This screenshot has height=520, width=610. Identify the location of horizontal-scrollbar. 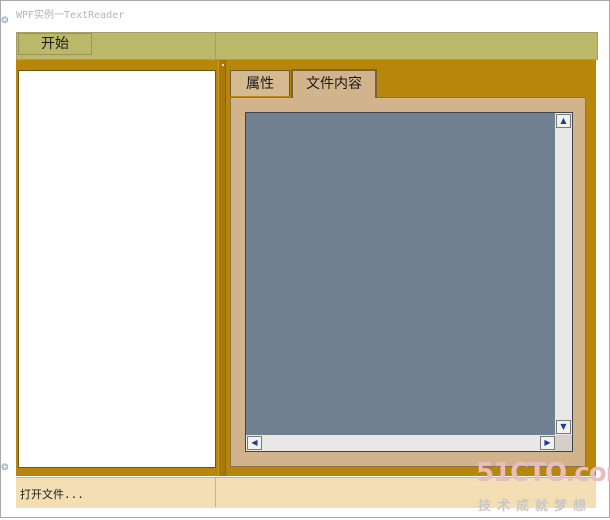
(400, 443).